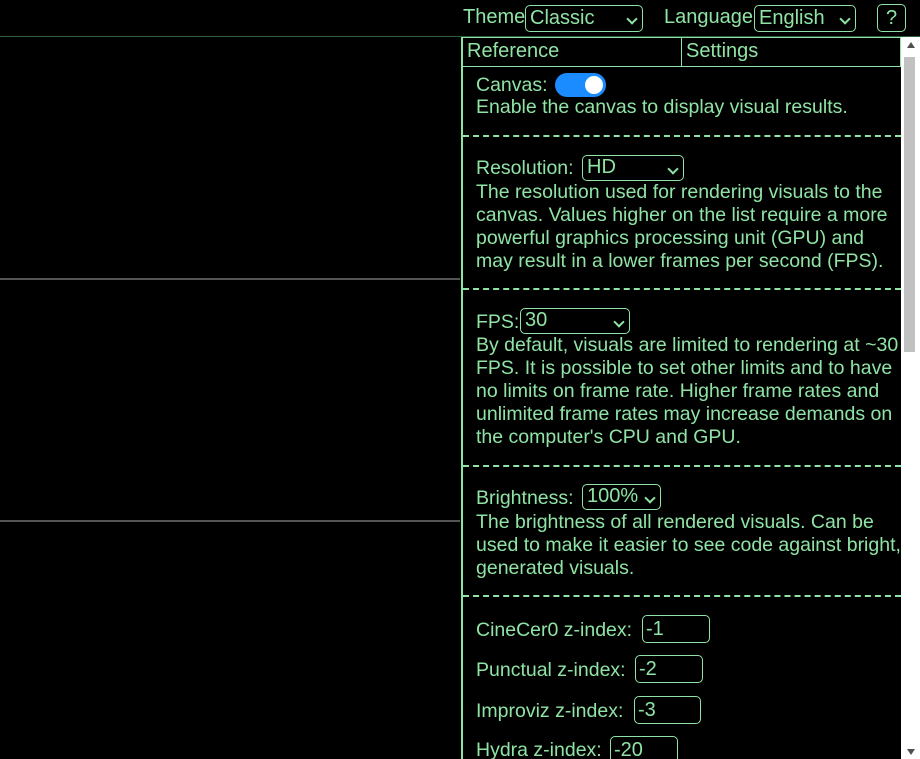 The width and height of the screenshot is (920, 759). I want to click on punctual-zindex-input: -2, so click(669, 669).